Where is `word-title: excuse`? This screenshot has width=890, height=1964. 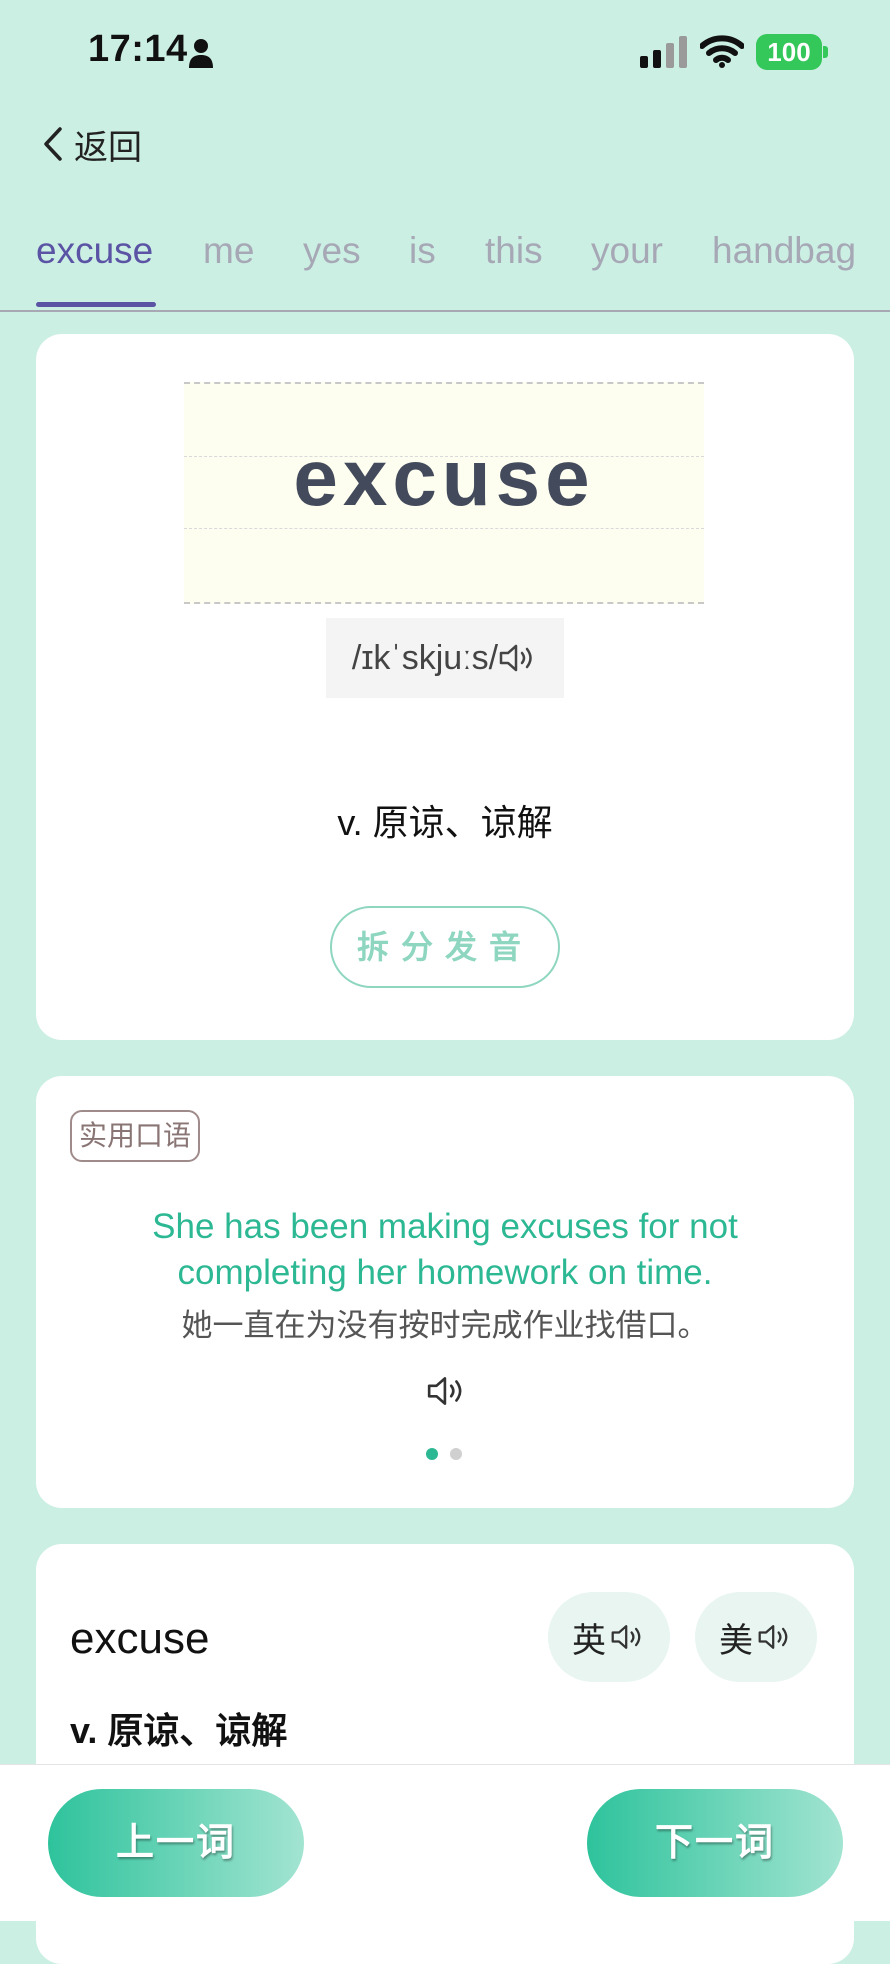
word-title: excuse is located at coordinates (444, 477).